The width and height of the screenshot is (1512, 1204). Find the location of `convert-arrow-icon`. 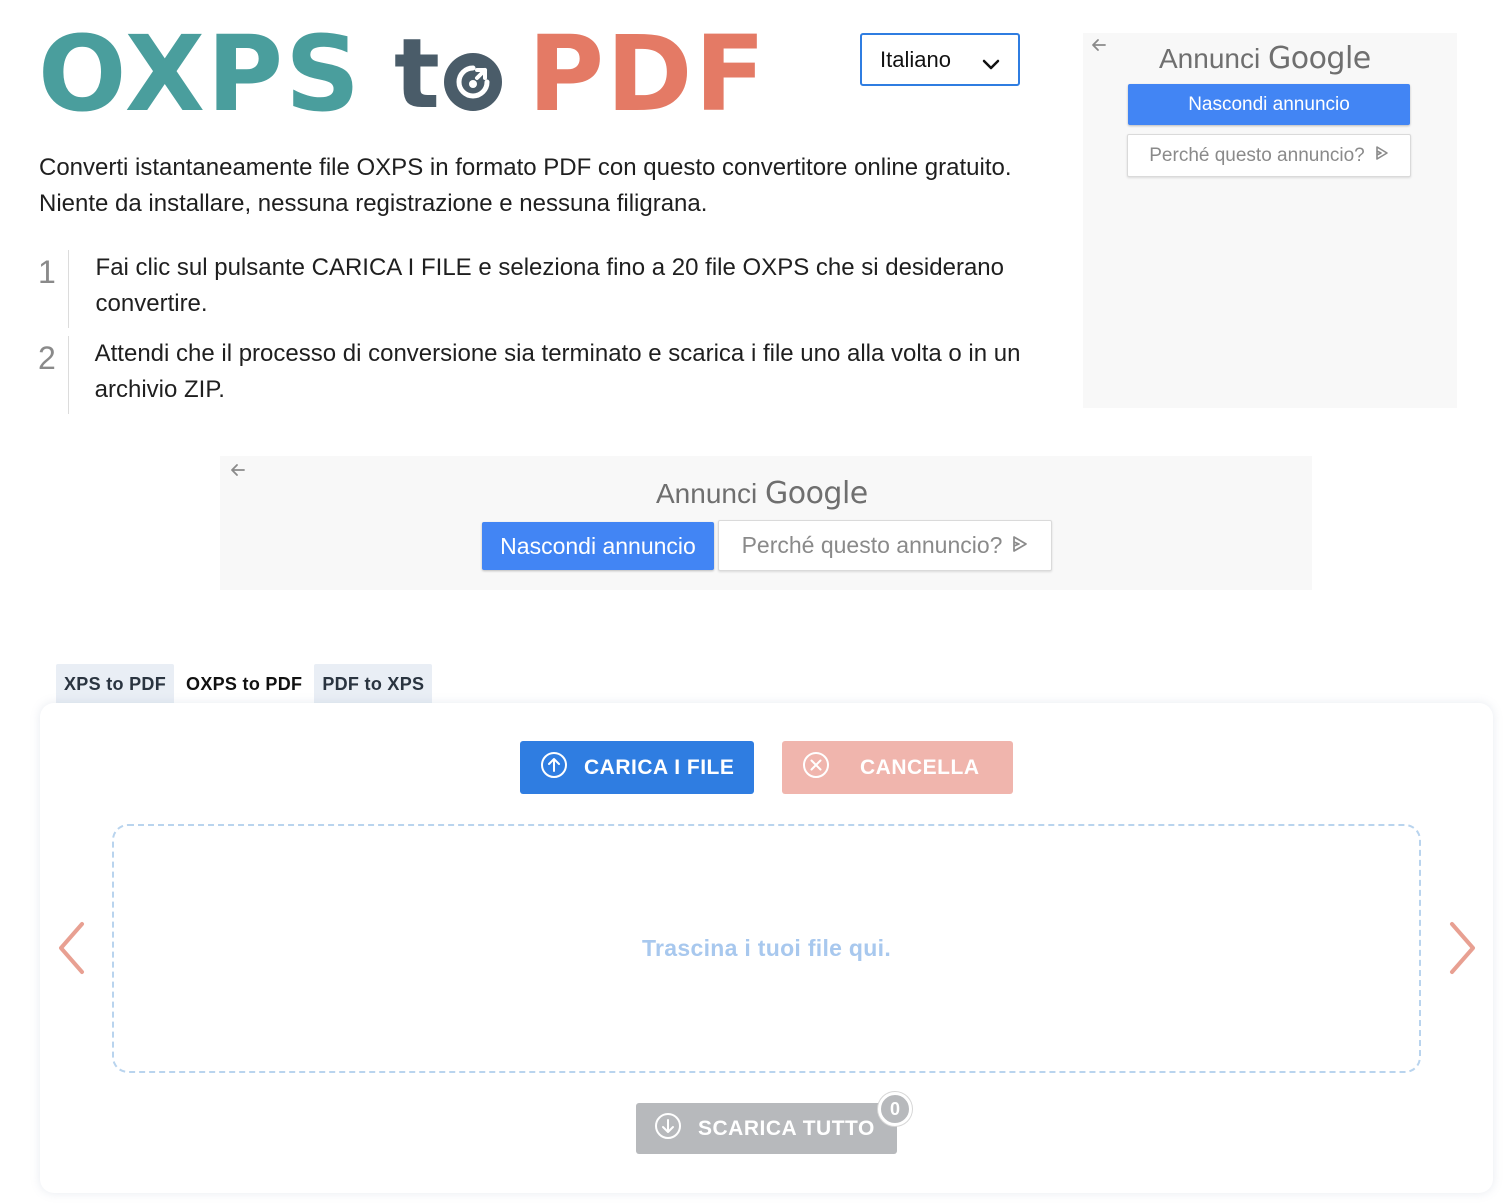

convert-arrow-icon is located at coordinates (472, 82).